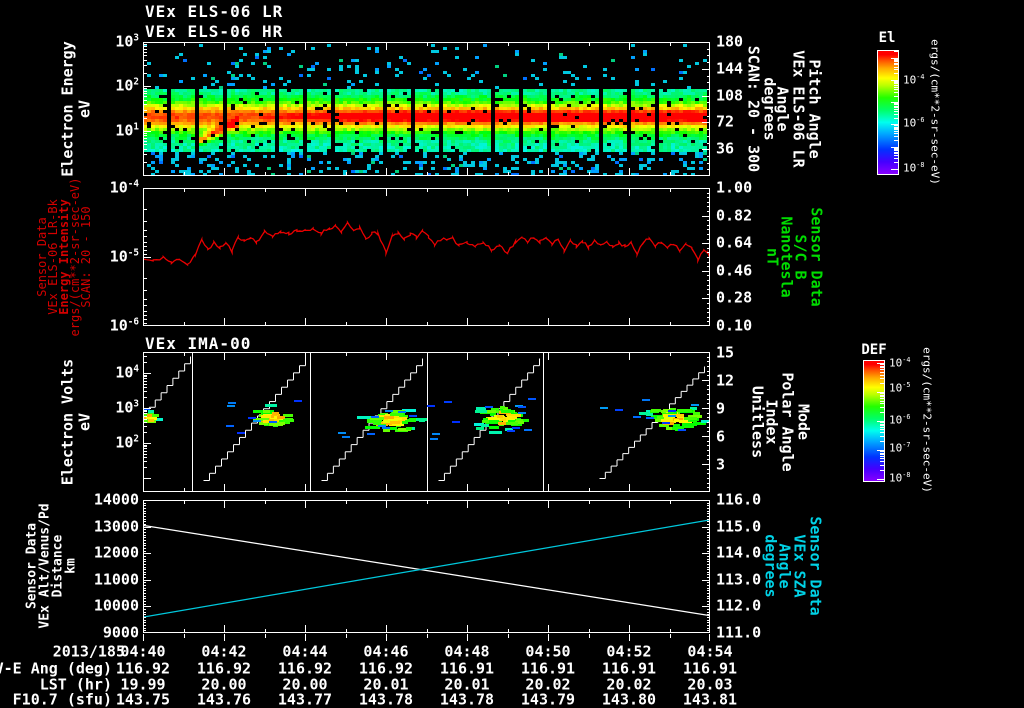 This screenshot has width=1024, height=708. Describe the element at coordinates (127, 85) in the screenshot. I see `els-ytick: 102` at that location.